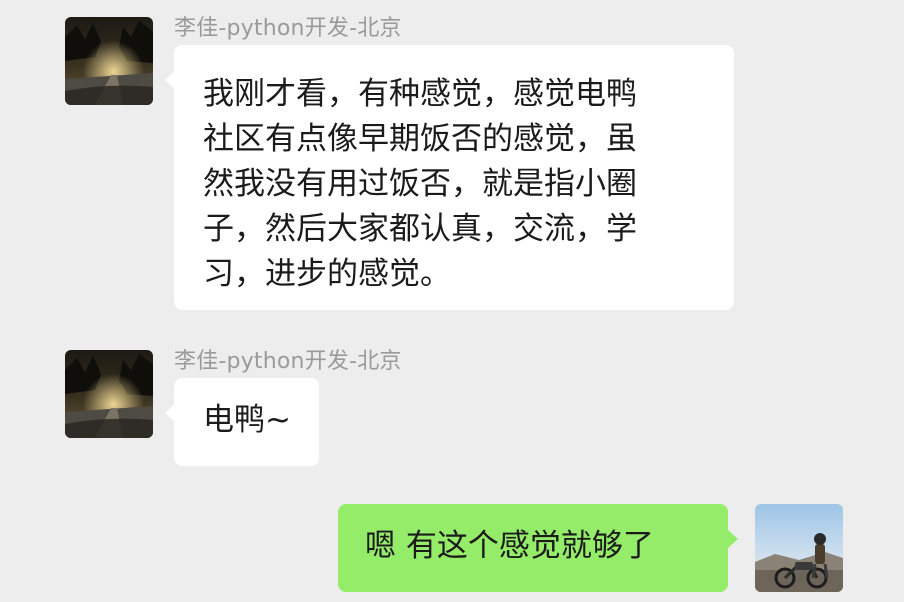  Describe the element at coordinates (420, 184) in the screenshot. I see `message-line: 然我没有用过饭否，就是指小圈` at that location.